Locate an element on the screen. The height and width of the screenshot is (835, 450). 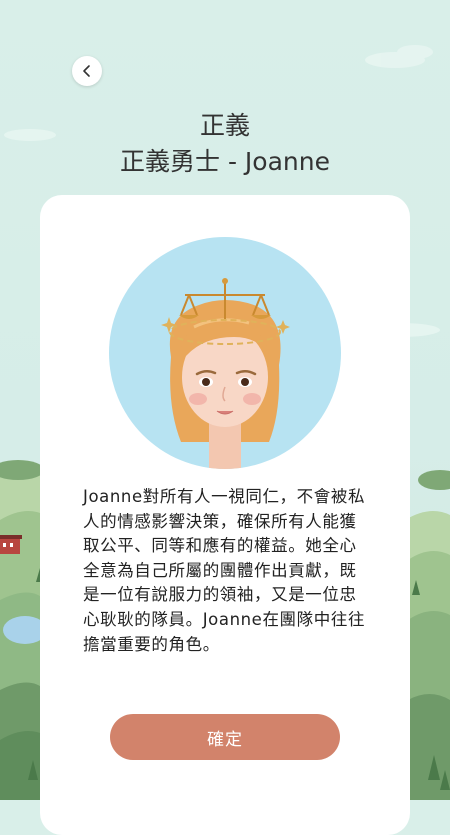
back-button is located at coordinates (87, 71).